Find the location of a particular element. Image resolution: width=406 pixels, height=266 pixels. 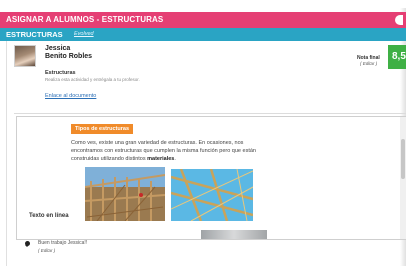

activity-title: Estructuras is located at coordinates (60, 73).